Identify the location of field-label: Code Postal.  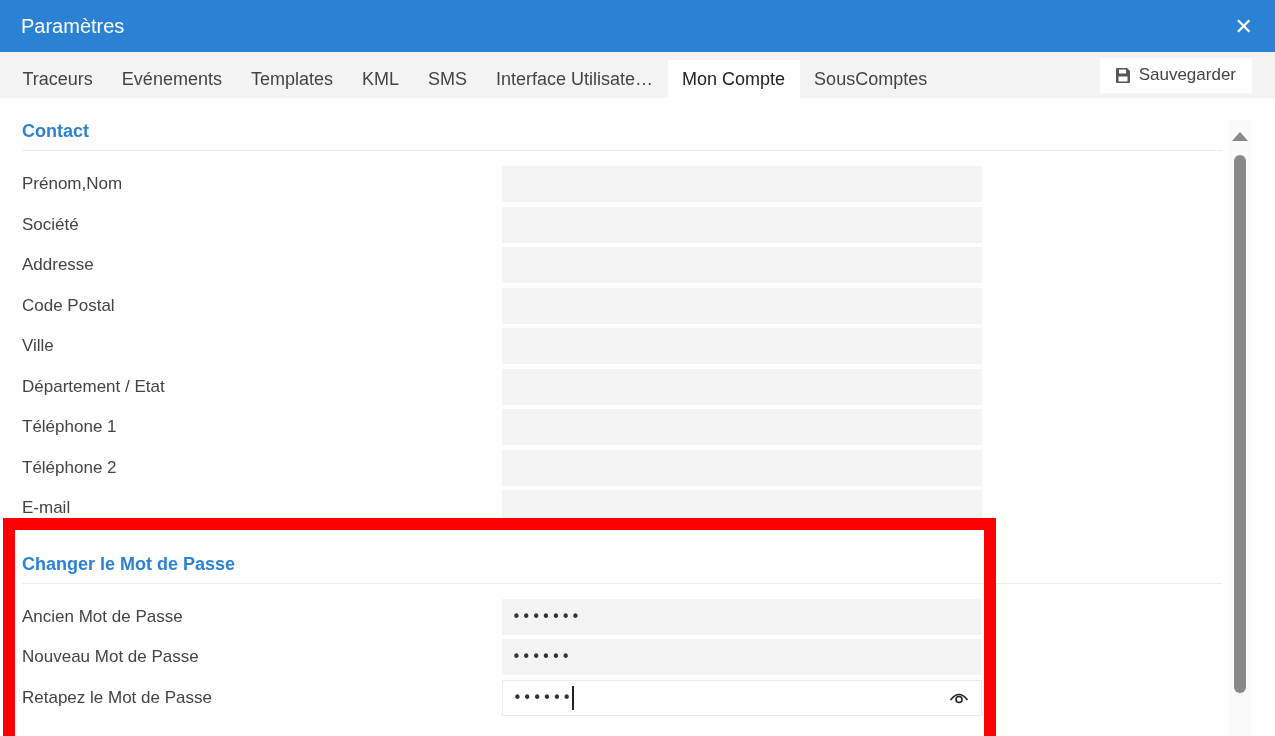
(69, 305).